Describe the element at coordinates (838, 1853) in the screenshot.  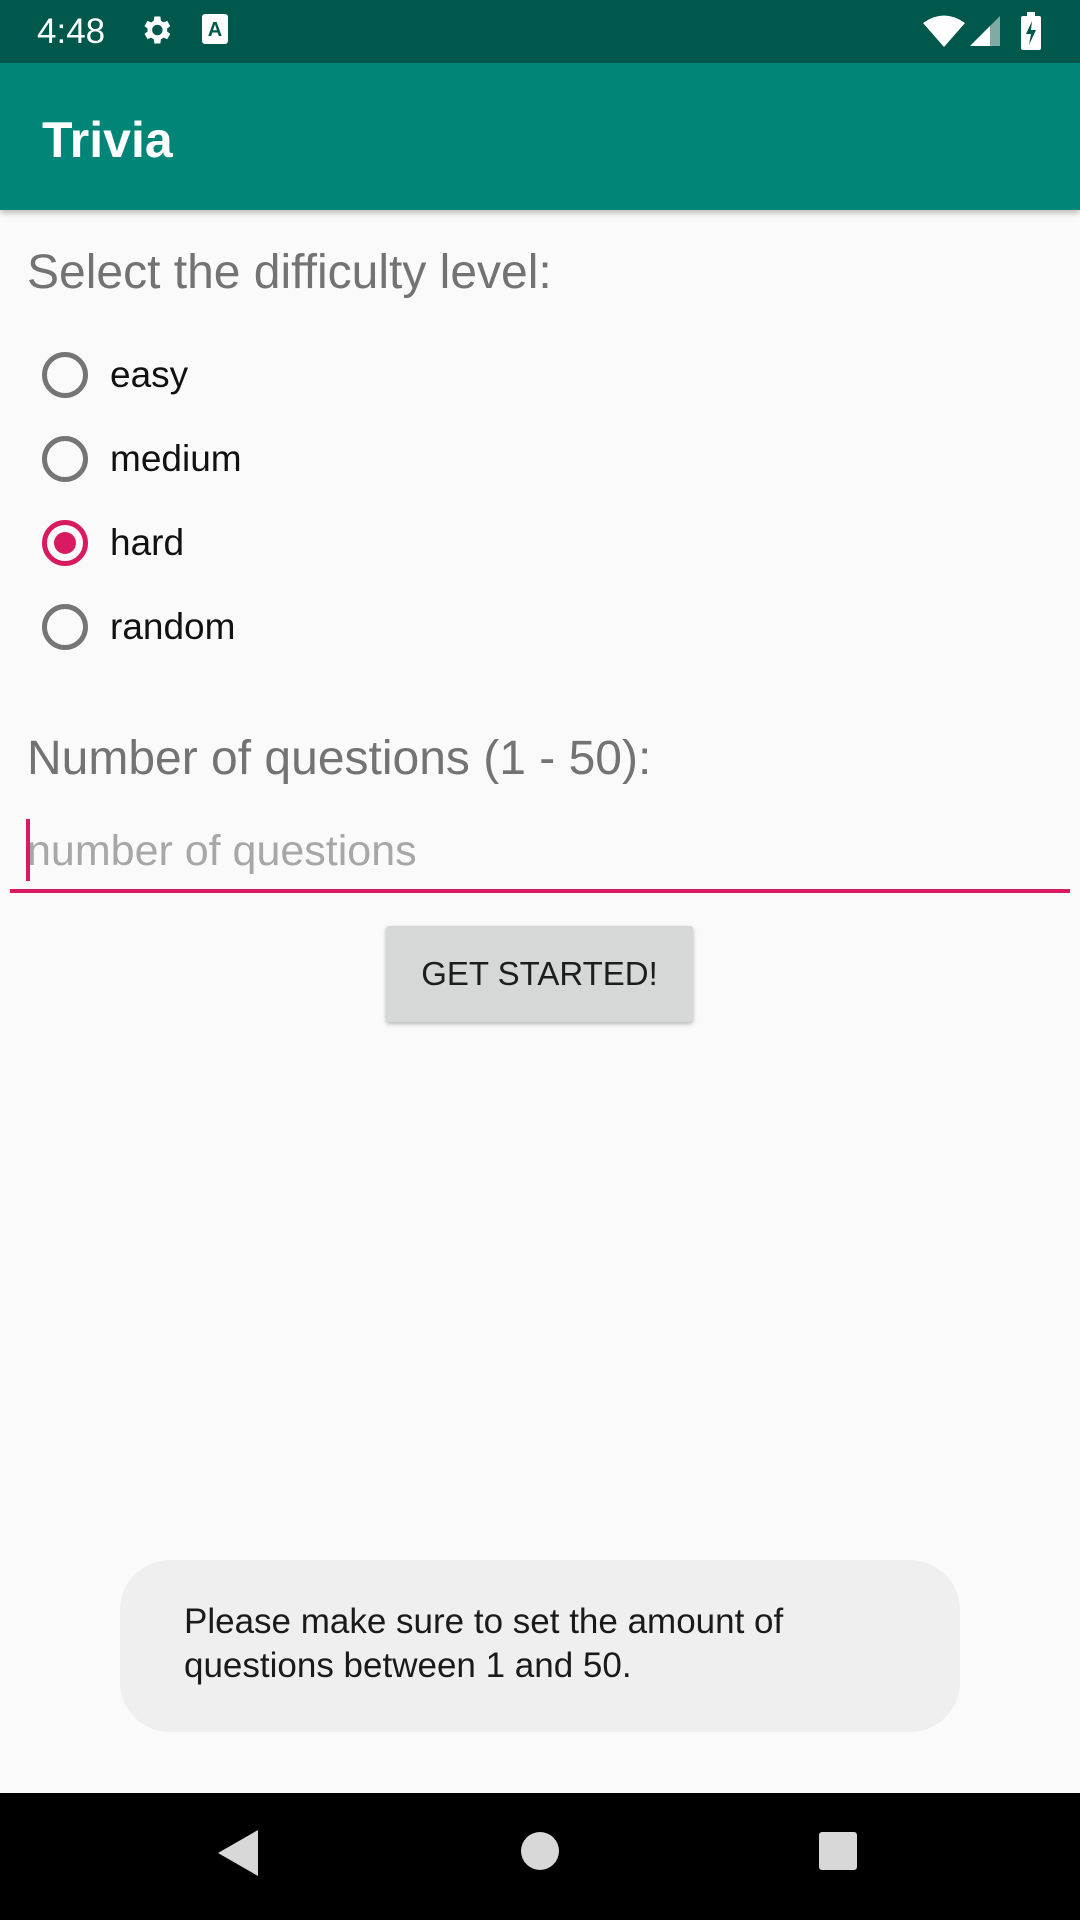
I see `recents-icon` at that location.